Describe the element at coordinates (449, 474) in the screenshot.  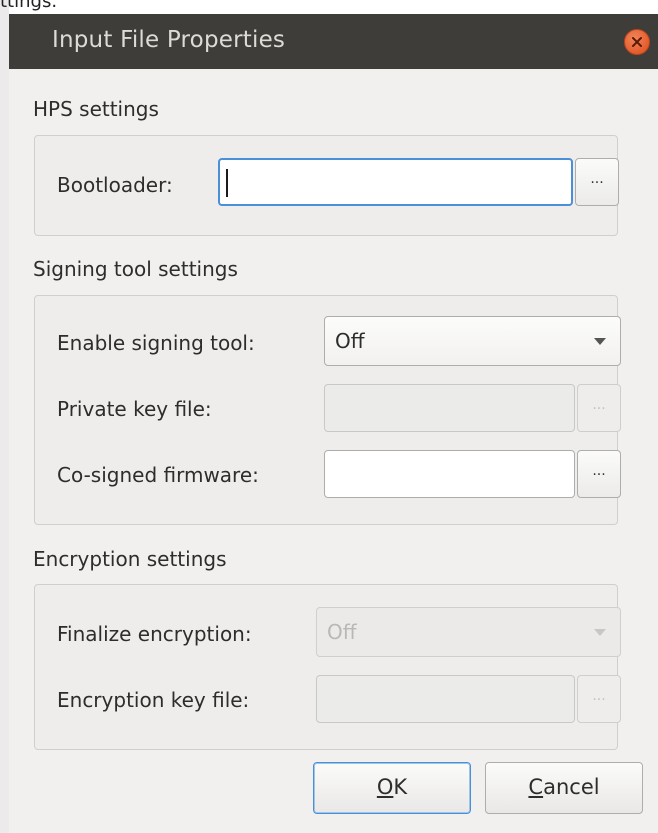
I see `co-signed-firmware-input` at that location.